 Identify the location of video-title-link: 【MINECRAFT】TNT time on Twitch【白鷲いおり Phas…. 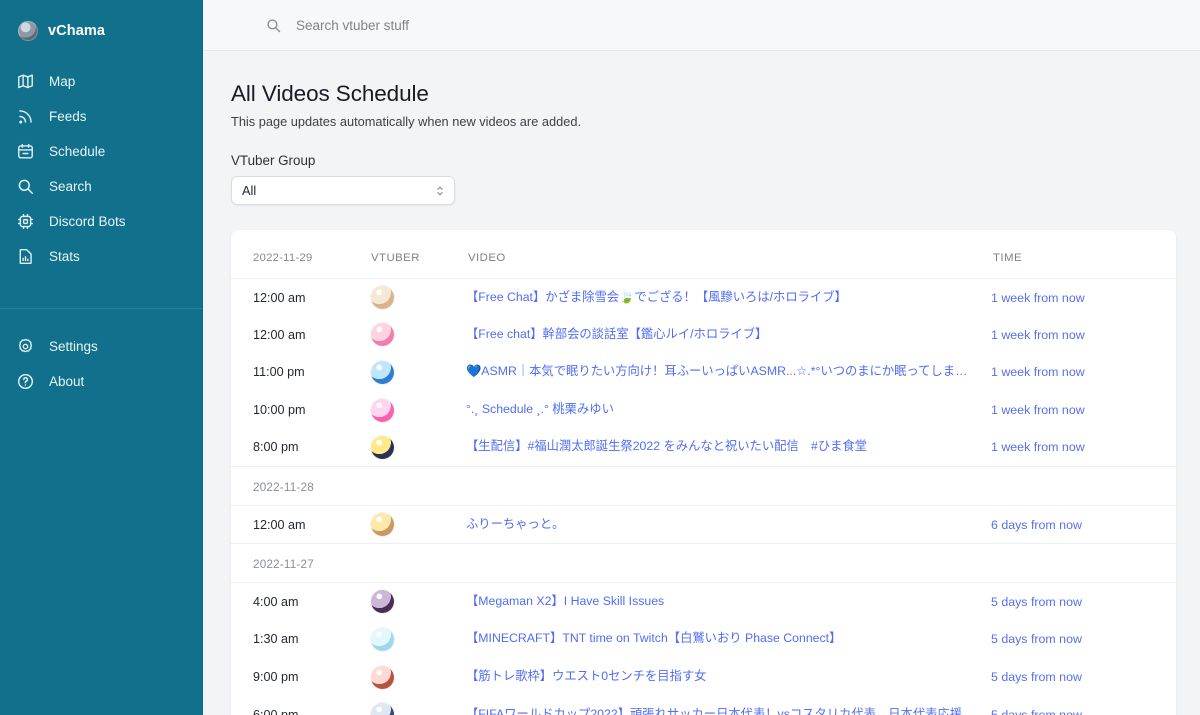
(721, 639).